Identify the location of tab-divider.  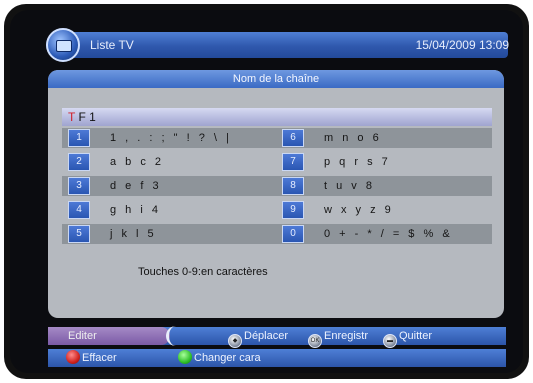
(177, 336).